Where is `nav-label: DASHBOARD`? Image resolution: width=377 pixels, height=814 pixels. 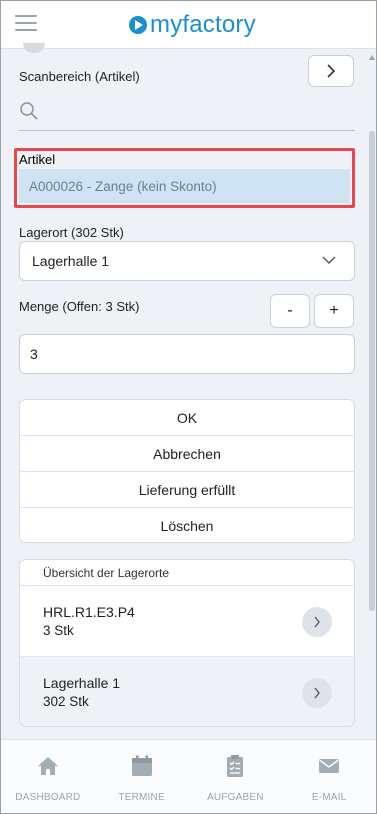 nav-label: DASHBOARD is located at coordinates (48, 797).